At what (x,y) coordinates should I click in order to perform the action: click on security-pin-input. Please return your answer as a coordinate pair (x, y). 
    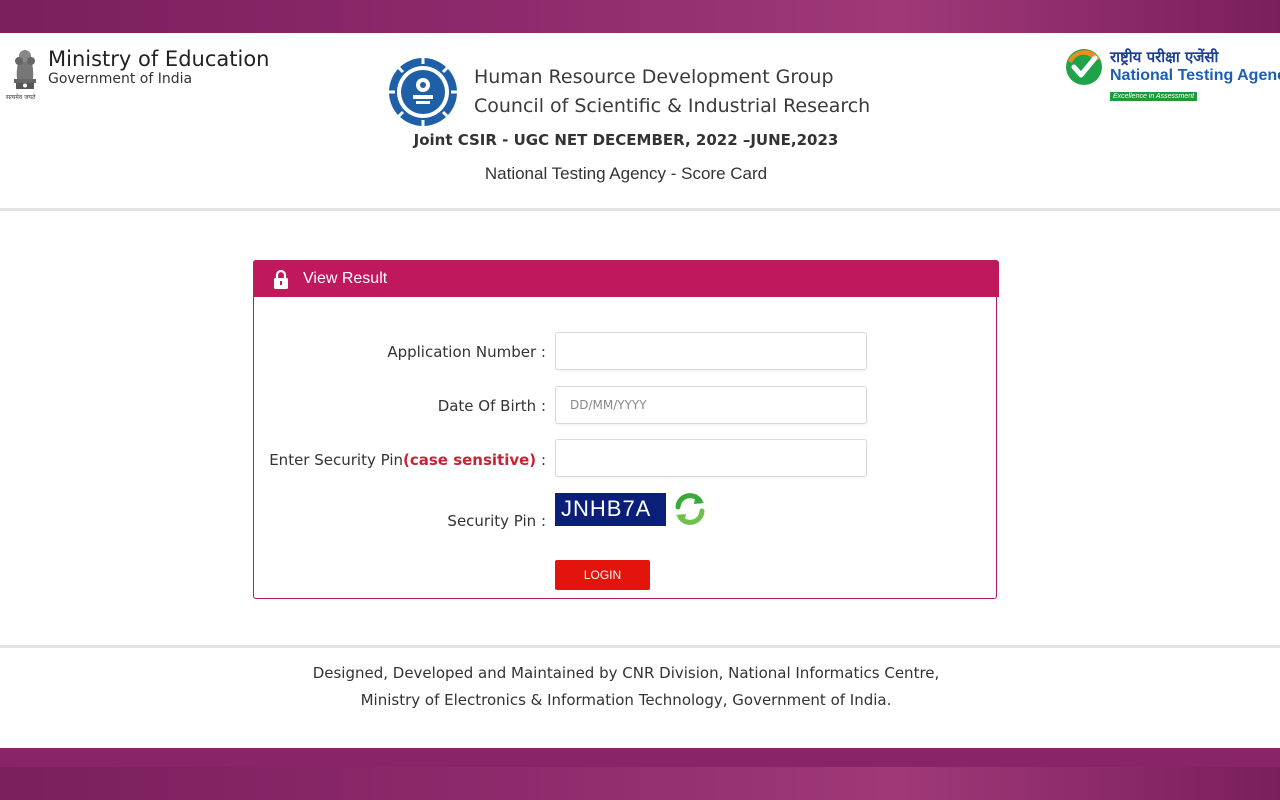
    Looking at the image, I should click on (711, 458).